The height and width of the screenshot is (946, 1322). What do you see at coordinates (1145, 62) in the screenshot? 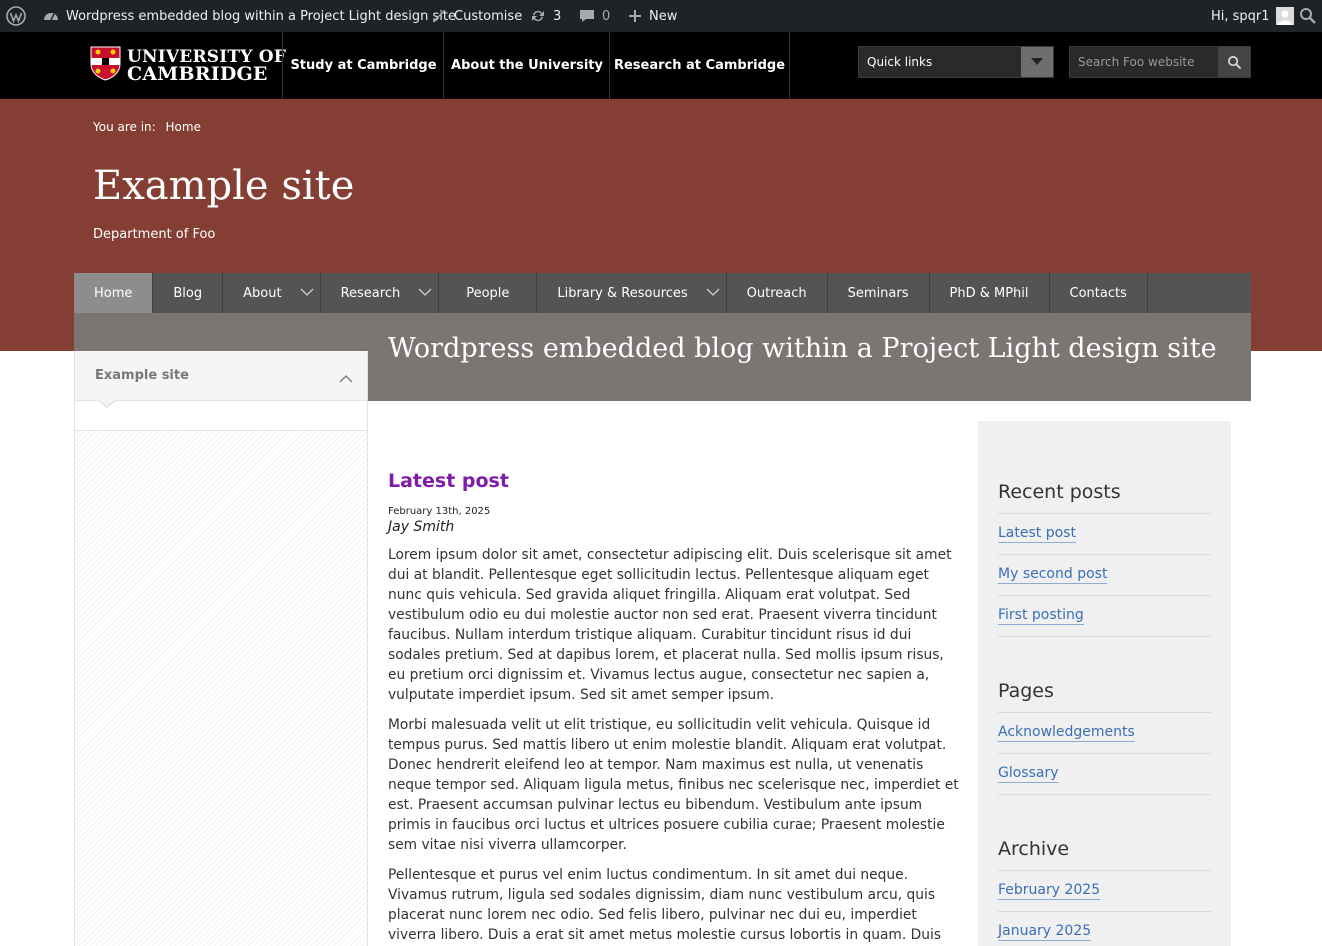
I see `search-input` at bounding box center [1145, 62].